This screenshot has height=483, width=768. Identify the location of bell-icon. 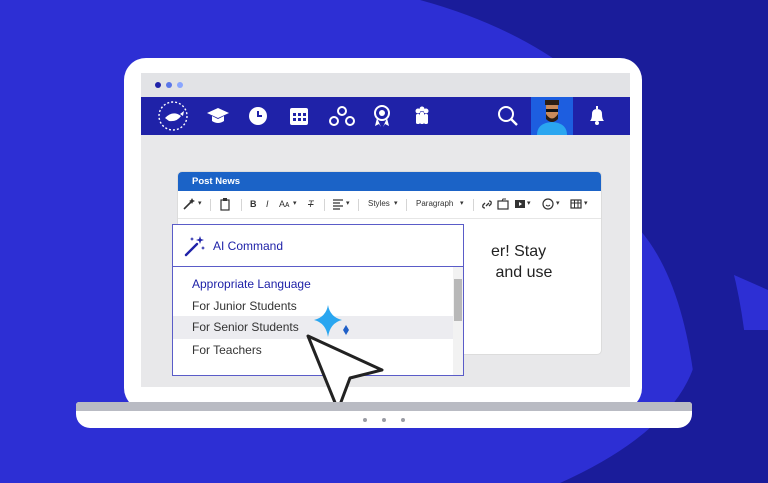
(597, 116).